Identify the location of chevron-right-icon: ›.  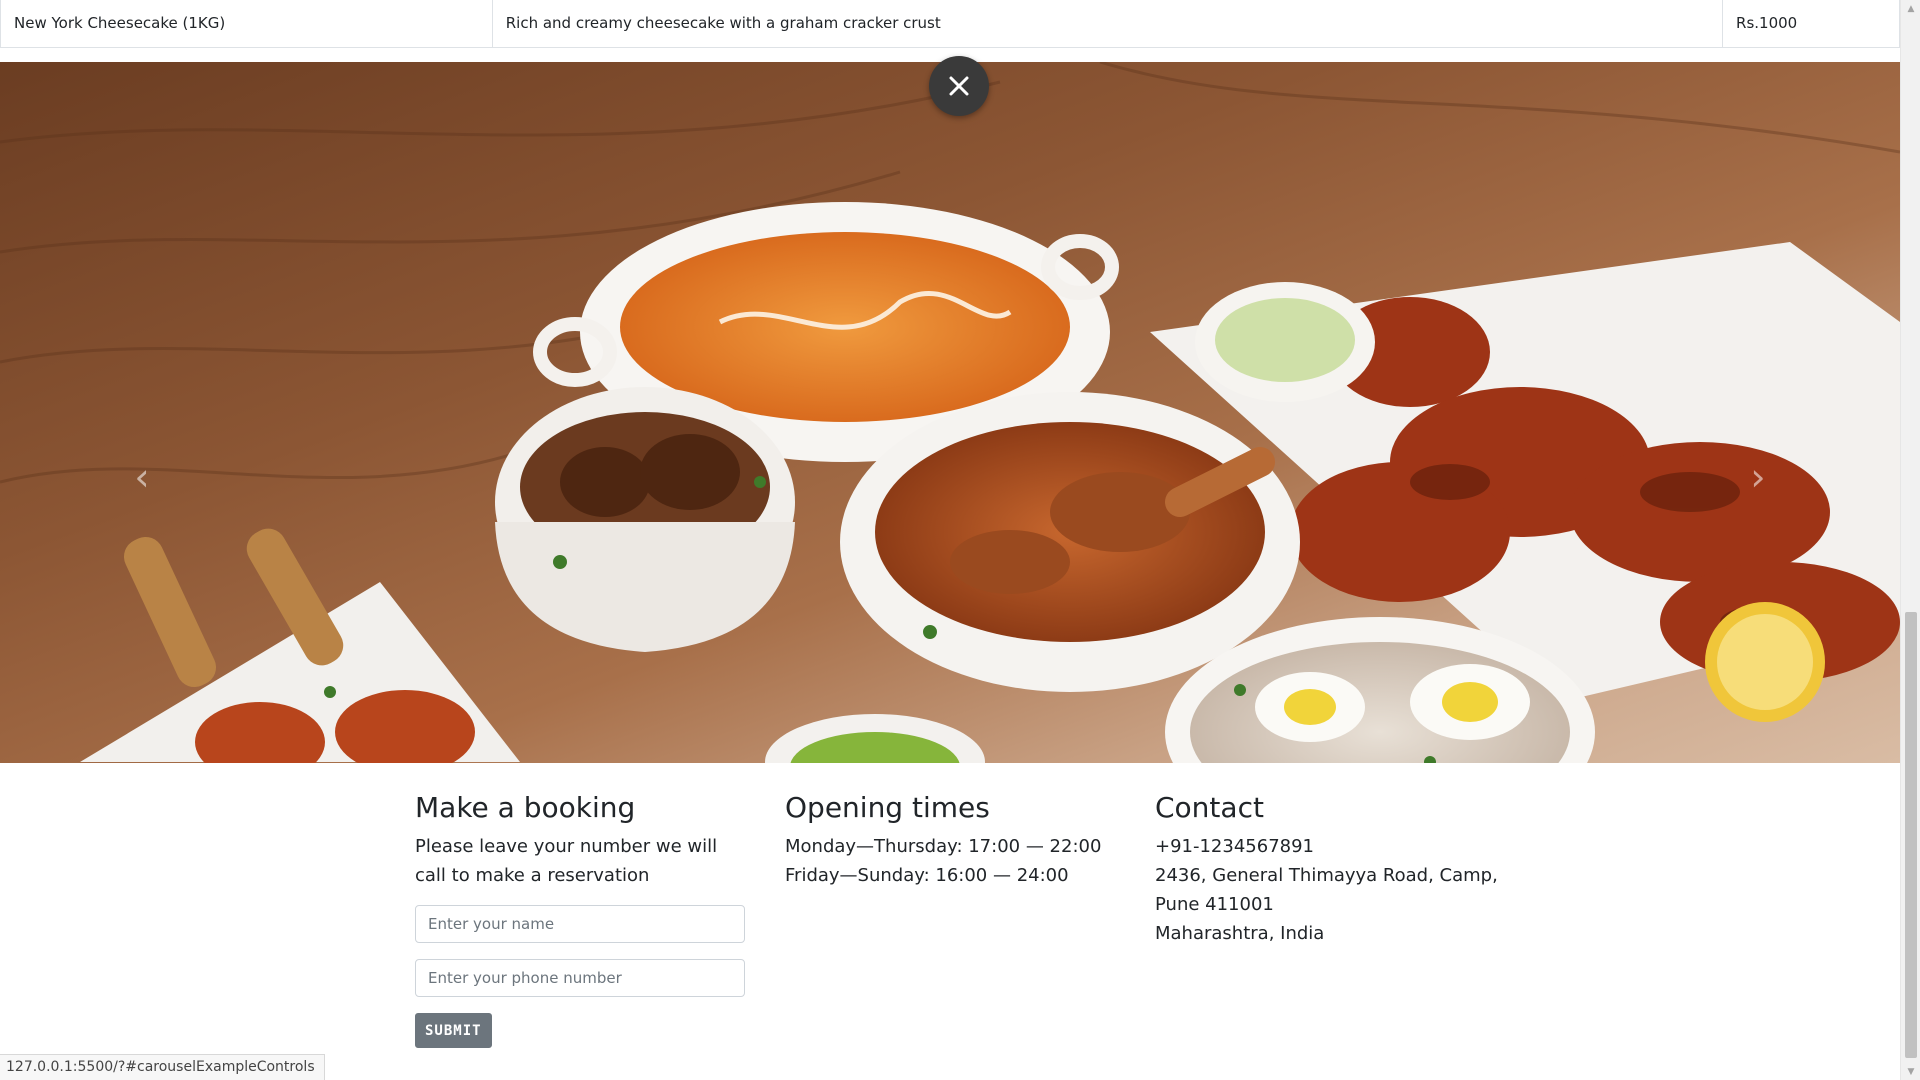
(1758, 477).